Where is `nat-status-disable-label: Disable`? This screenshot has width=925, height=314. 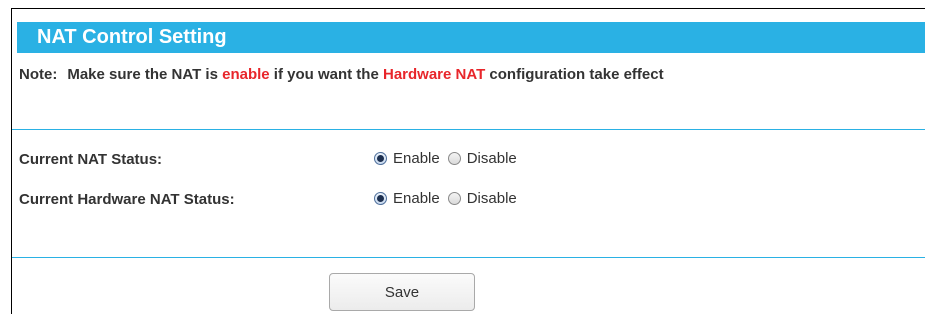
nat-status-disable-label: Disable is located at coordinates (492, 158).